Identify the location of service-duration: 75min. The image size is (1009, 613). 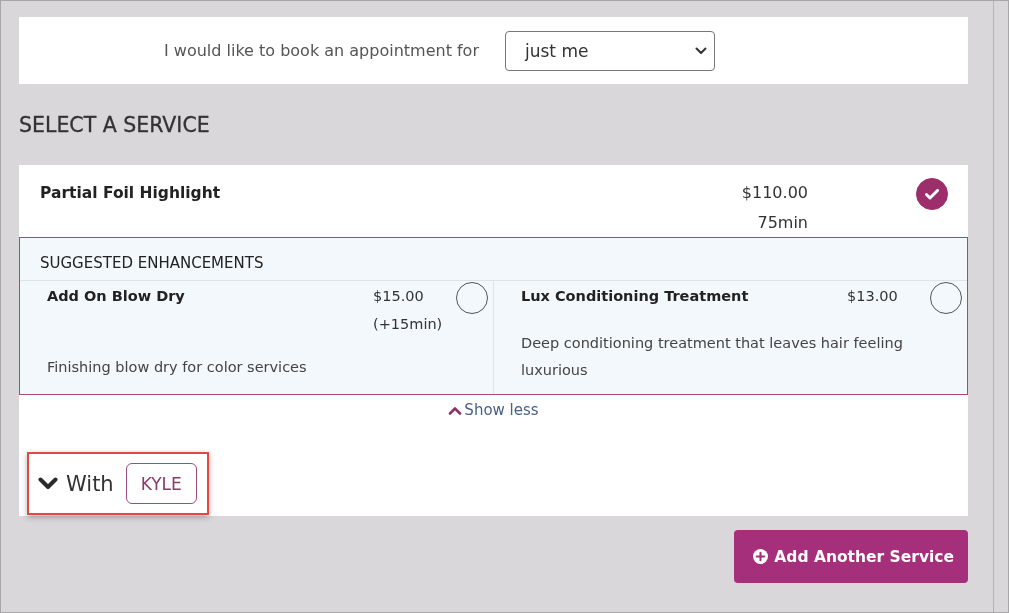
(782, 223).